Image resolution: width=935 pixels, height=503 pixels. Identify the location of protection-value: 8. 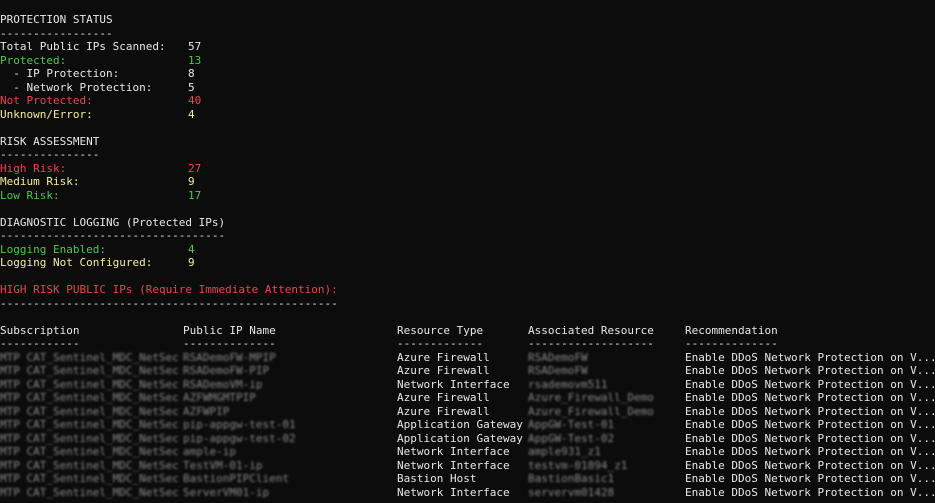
(191, 73).